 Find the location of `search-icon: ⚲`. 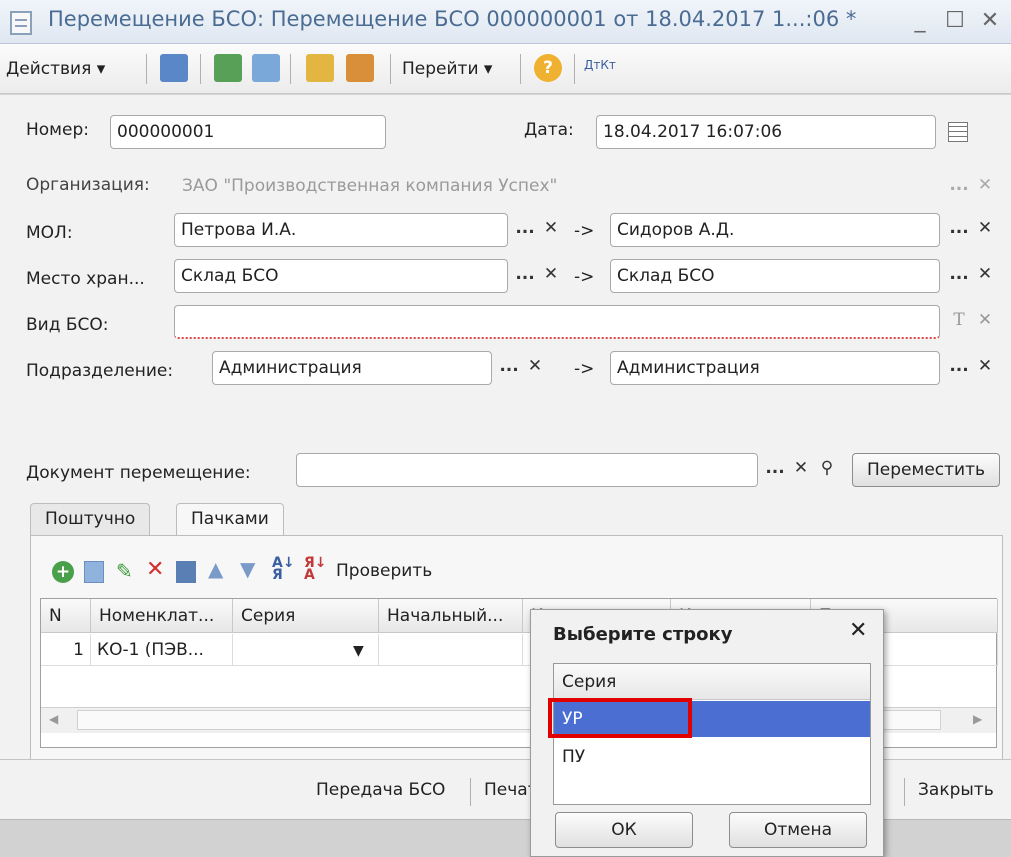

search-icon: ⚲ is located at coordinates (827, 470).